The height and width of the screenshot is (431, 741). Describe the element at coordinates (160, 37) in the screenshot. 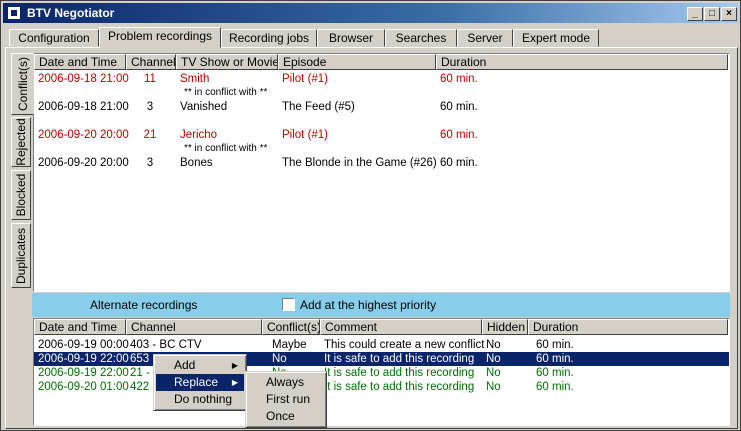

I see `tab-problem-recordings: Problem recordings` at that location.